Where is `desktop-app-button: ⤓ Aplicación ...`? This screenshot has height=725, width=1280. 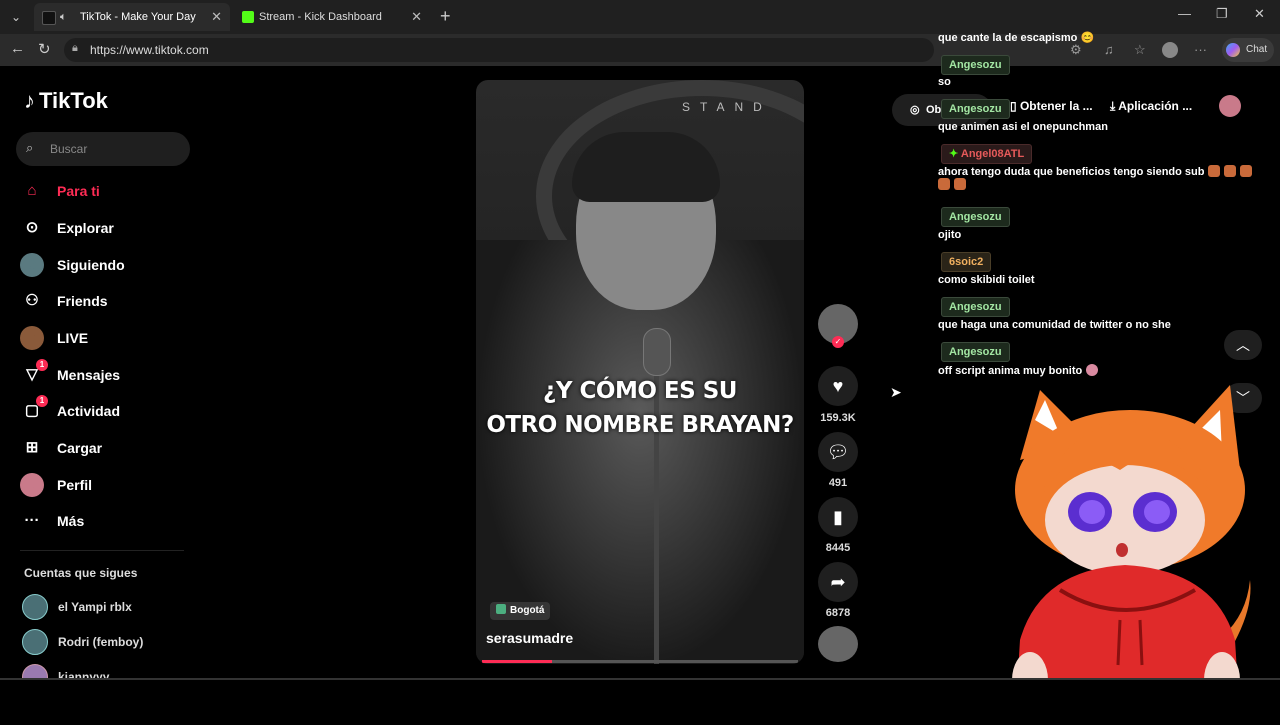
desktop-app-button: ⤓ Aplicación ... is located at coordinates (1151, 106).